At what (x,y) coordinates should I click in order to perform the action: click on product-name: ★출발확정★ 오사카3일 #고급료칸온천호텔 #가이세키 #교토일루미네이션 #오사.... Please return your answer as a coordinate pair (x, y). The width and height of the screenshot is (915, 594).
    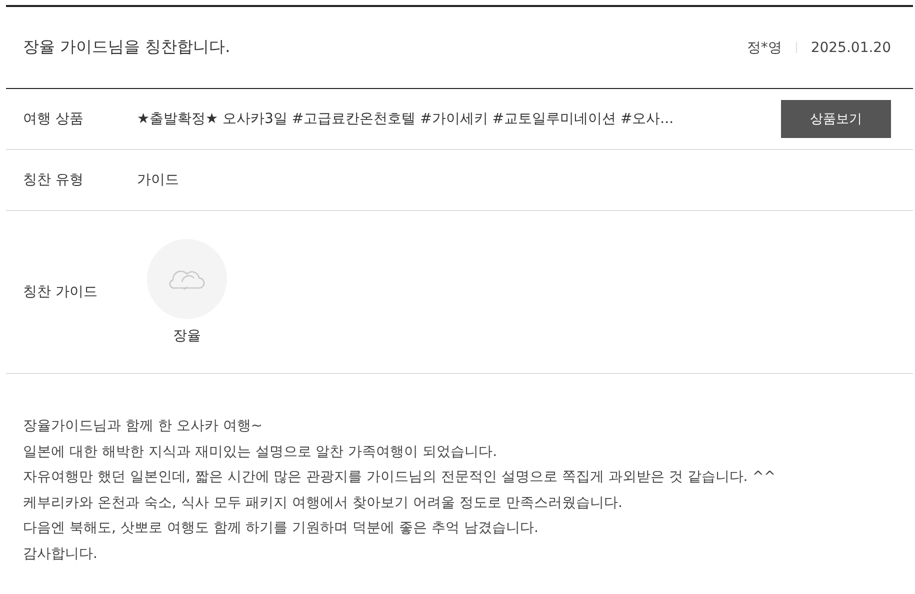
    Looking at the image, I should click on (406, 119).